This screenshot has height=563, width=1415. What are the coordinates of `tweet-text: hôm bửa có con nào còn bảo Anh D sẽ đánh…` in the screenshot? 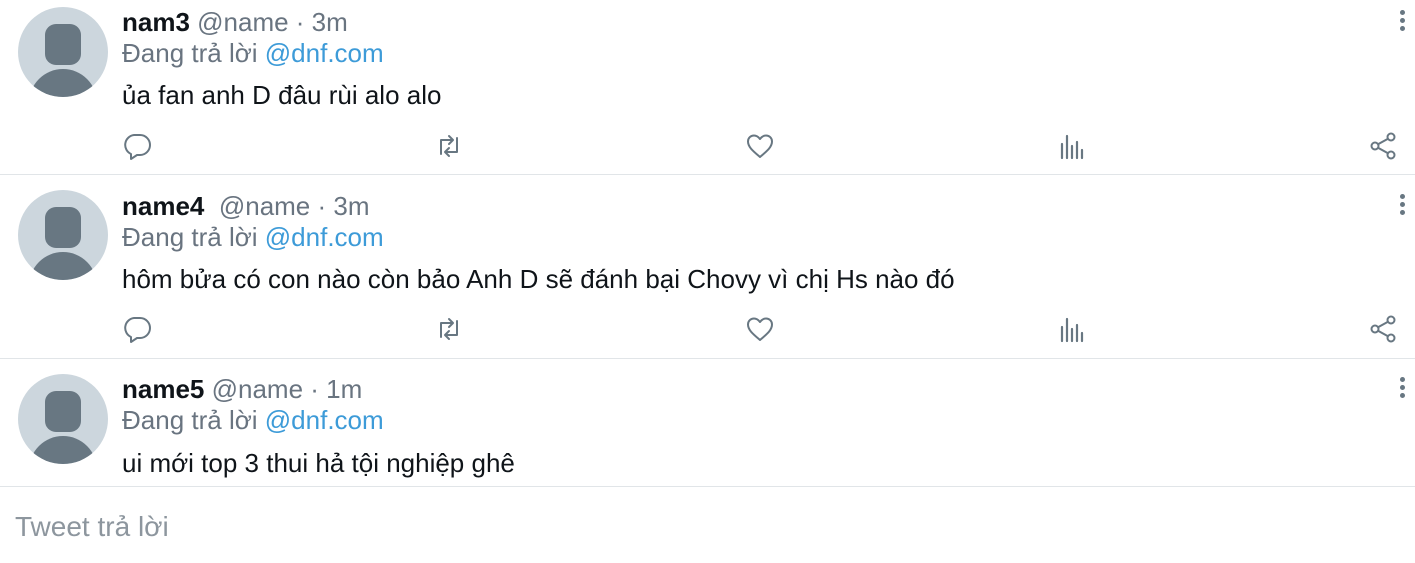 It's located at (538, 279).